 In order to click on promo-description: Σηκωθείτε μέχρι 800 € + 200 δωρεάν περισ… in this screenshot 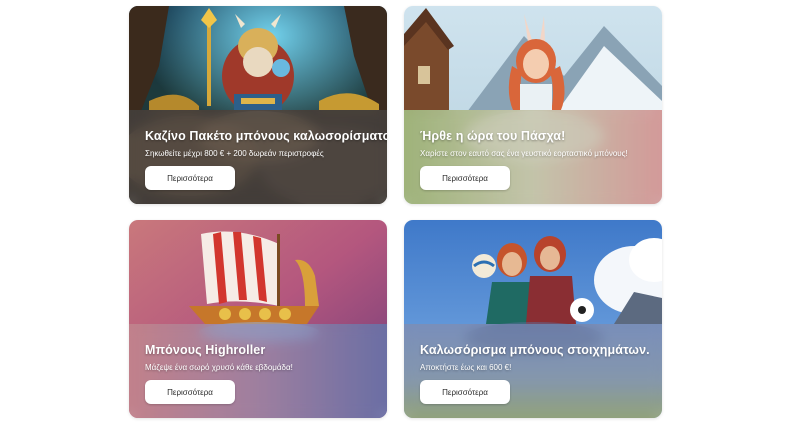, I will do `click(234, 153)`.